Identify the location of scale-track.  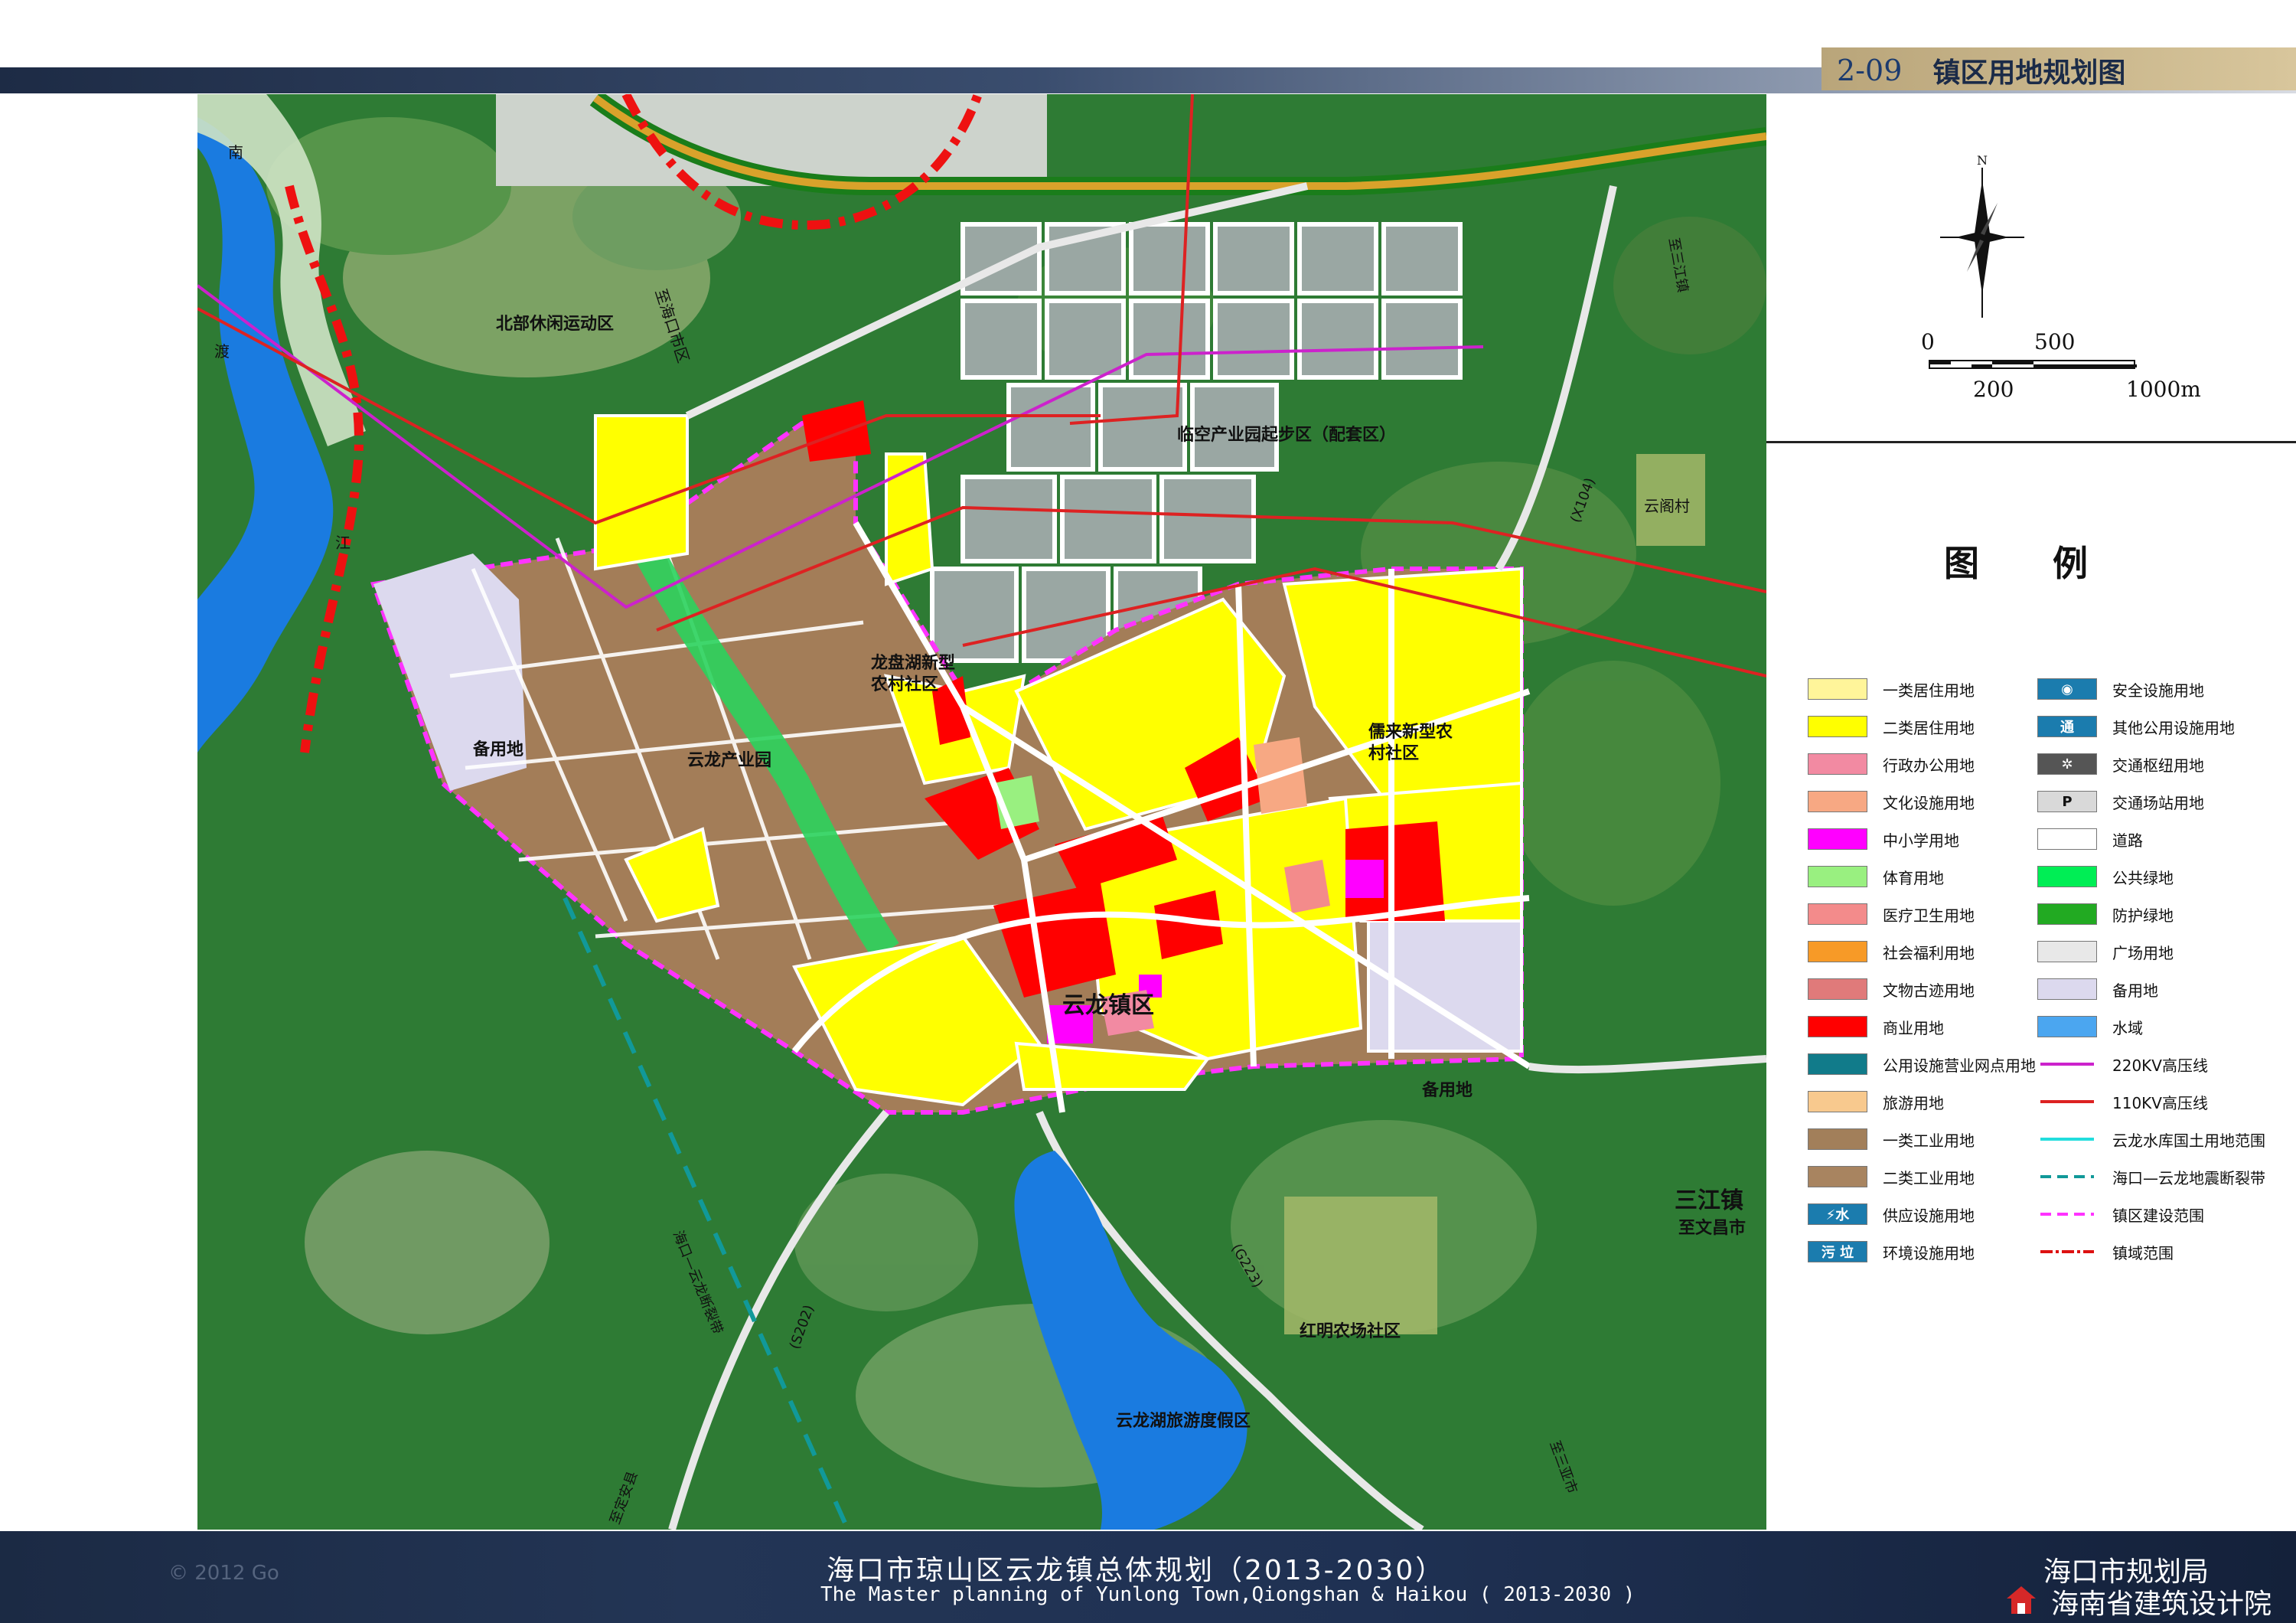
(2033, 364).